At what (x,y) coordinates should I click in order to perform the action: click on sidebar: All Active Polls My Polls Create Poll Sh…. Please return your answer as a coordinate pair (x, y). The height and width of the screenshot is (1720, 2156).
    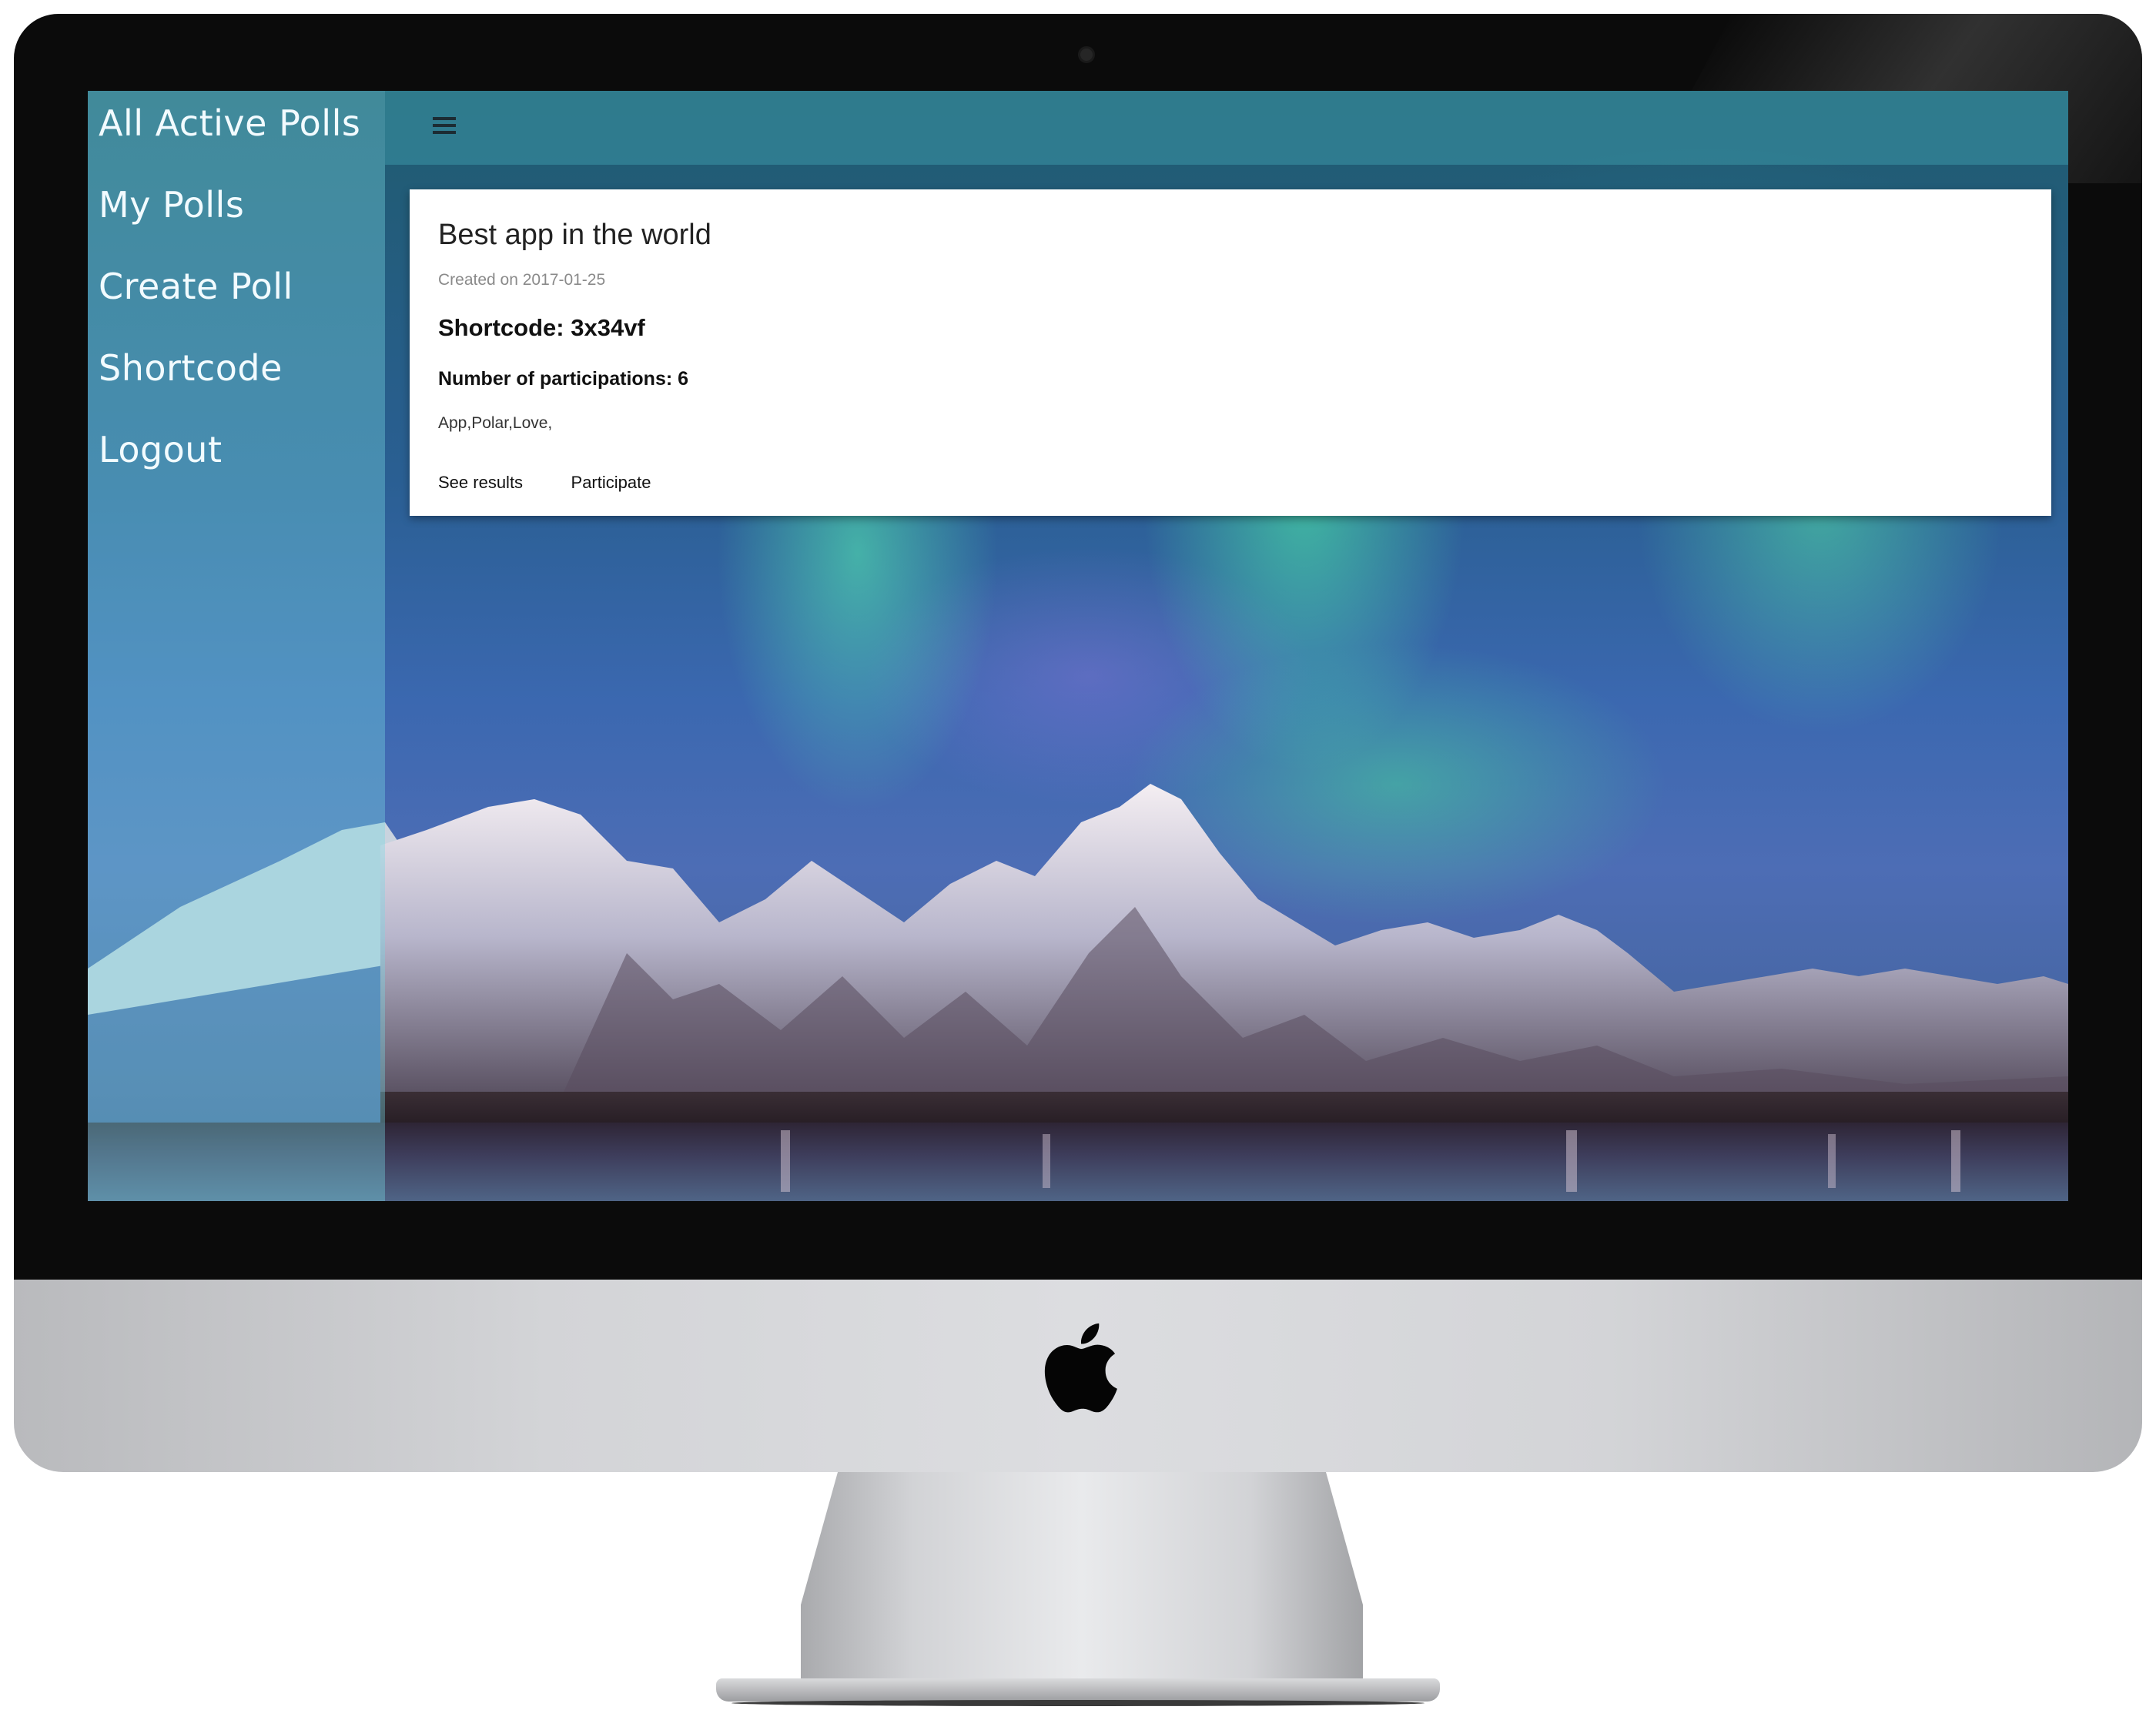
    Looking at the image, I should click on (237, 646).